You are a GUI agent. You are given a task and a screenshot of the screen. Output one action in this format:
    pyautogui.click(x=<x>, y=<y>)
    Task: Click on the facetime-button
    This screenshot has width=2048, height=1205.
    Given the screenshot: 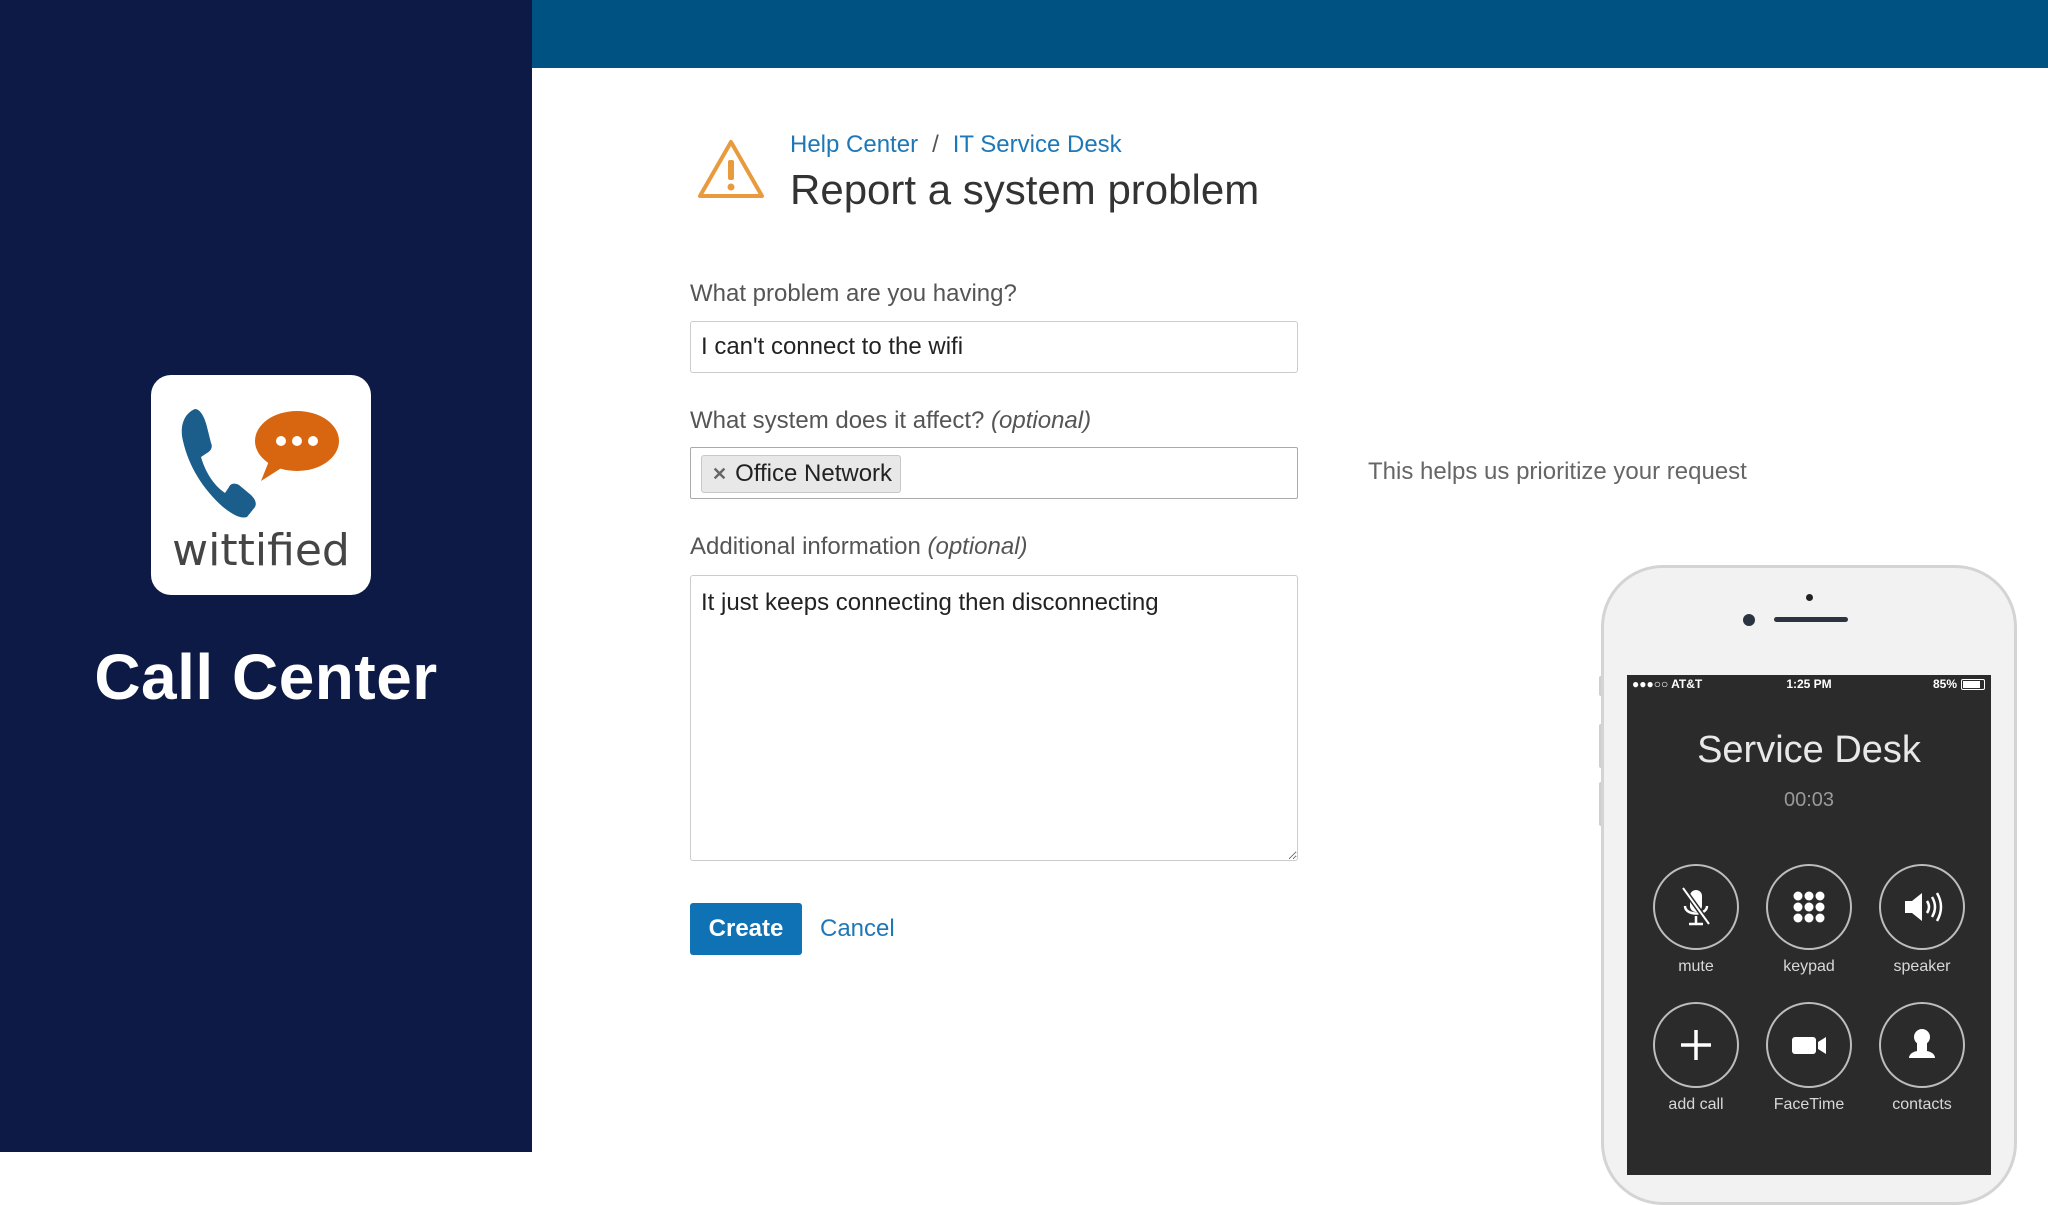 What is the action you would take?
    pyautogui.click(x=1809, y=1045)
    